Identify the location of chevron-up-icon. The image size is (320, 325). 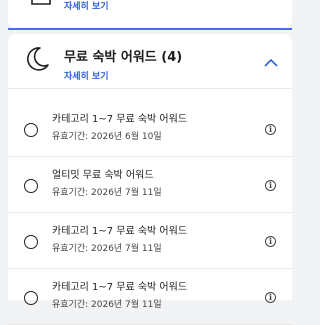
(271, 61).